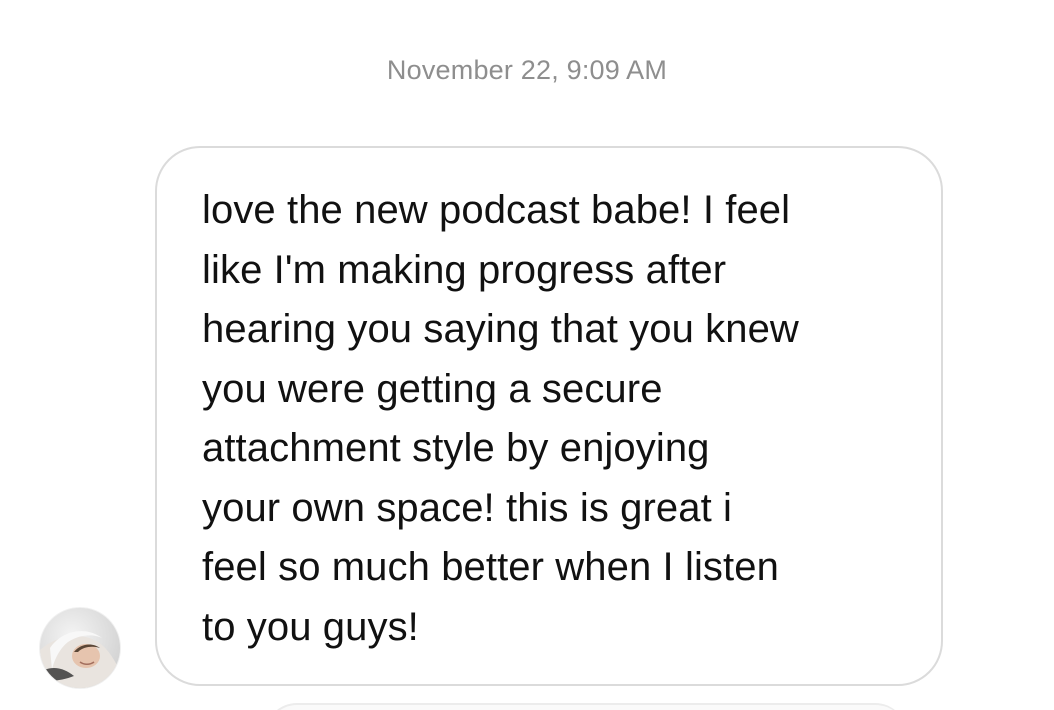 The width and height of the screenshot is (1054, 710). Describe the element at coordinates (586, 706) in the screenshot. I see `next-message-bubble-edge` at that location.